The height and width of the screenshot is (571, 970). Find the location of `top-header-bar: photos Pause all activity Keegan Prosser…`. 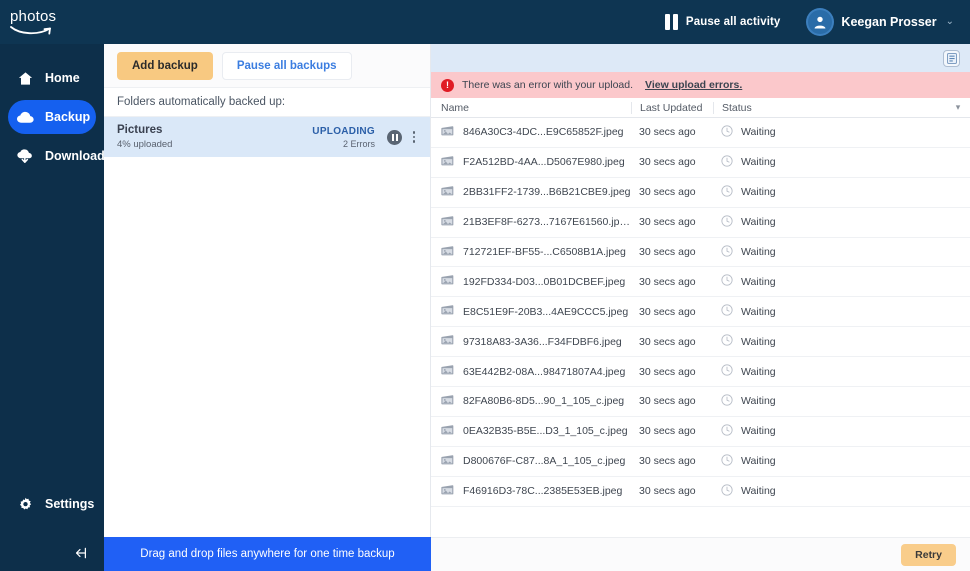

top-header-bar: photos Pause all activity Keegan Prosser… is located at coordinates (485, 22).